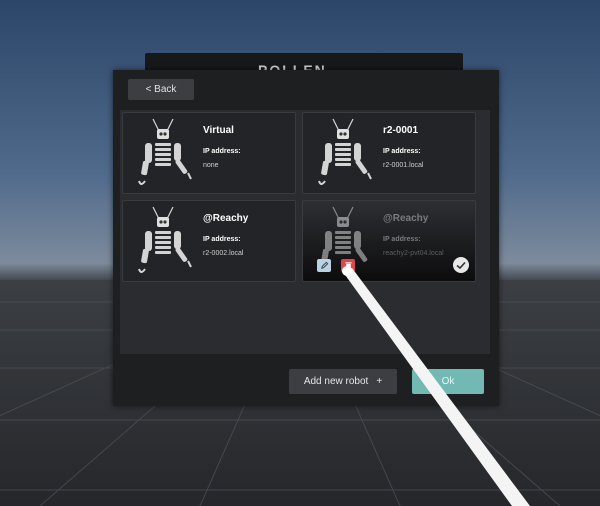  Describe the element at coordinates (413, 253) in the screenshot. I see `ip-address-value: reachy2-pvt04.local` at that location.